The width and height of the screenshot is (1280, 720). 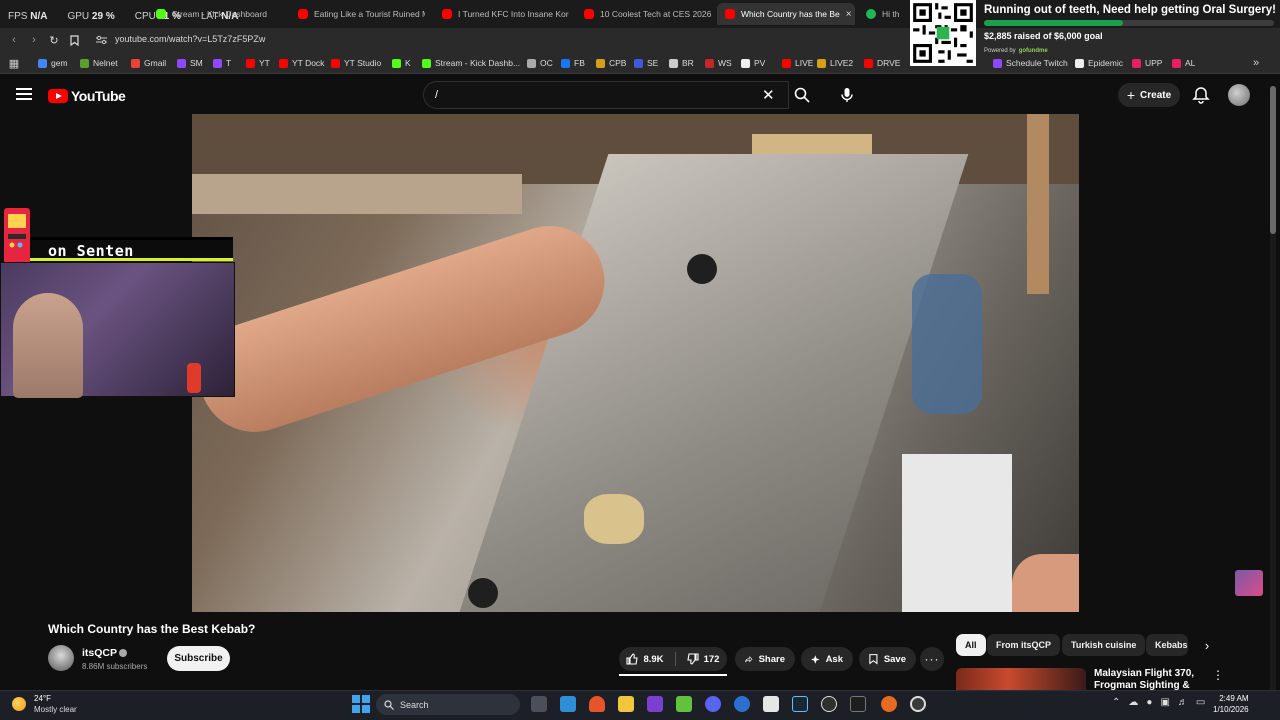 What do you see at coordinates (148, 63) in the screenshot?
I see `bookmark-item: Gmail` at bounding box center [148, 63].